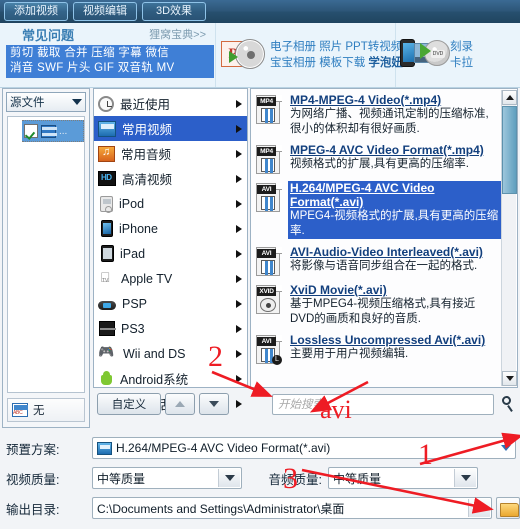  I want to click on format-description: 基于MPEG4-视频压缩格式,具有接近DVD的画质和良好的音质., so click(383, 311).